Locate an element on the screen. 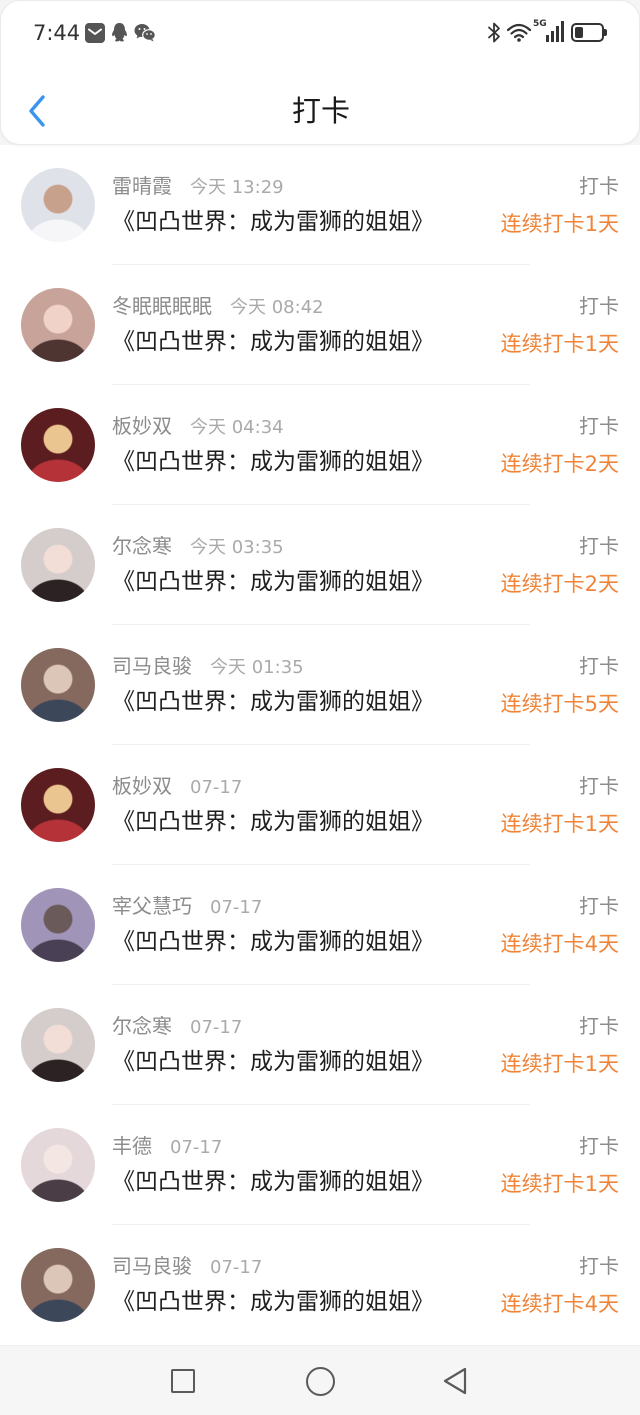  checkin-meta: 司马良骏 今天 01:35 is located at coordinates (208, 666).